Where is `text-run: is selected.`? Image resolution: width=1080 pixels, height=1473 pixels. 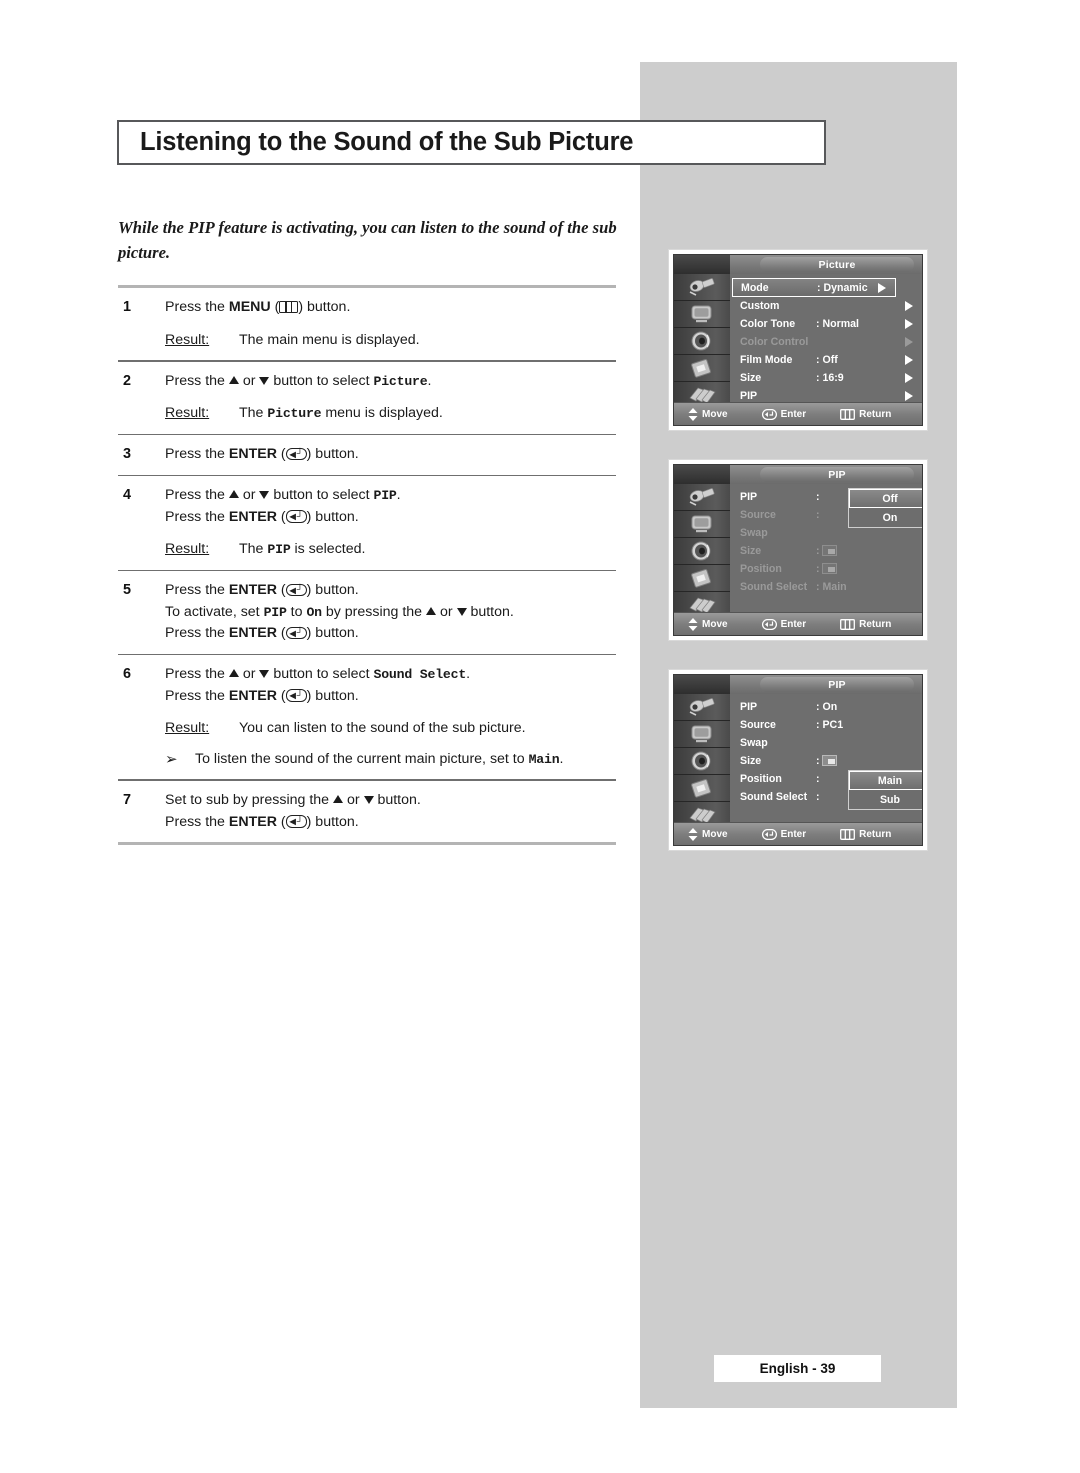
text-run: is selected. is located at coordinates (328, 549).